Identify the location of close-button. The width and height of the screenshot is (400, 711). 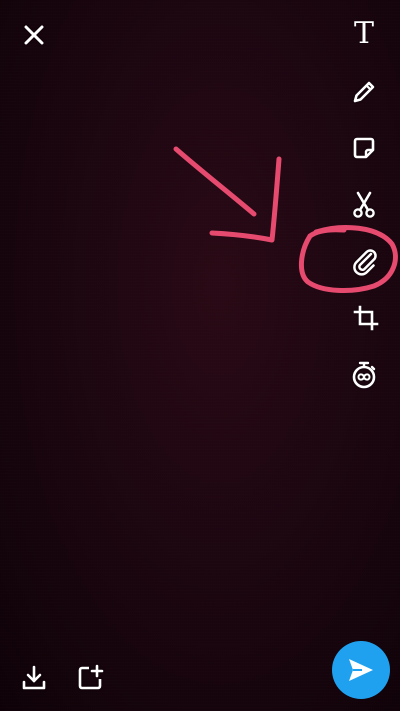
(34, 35).